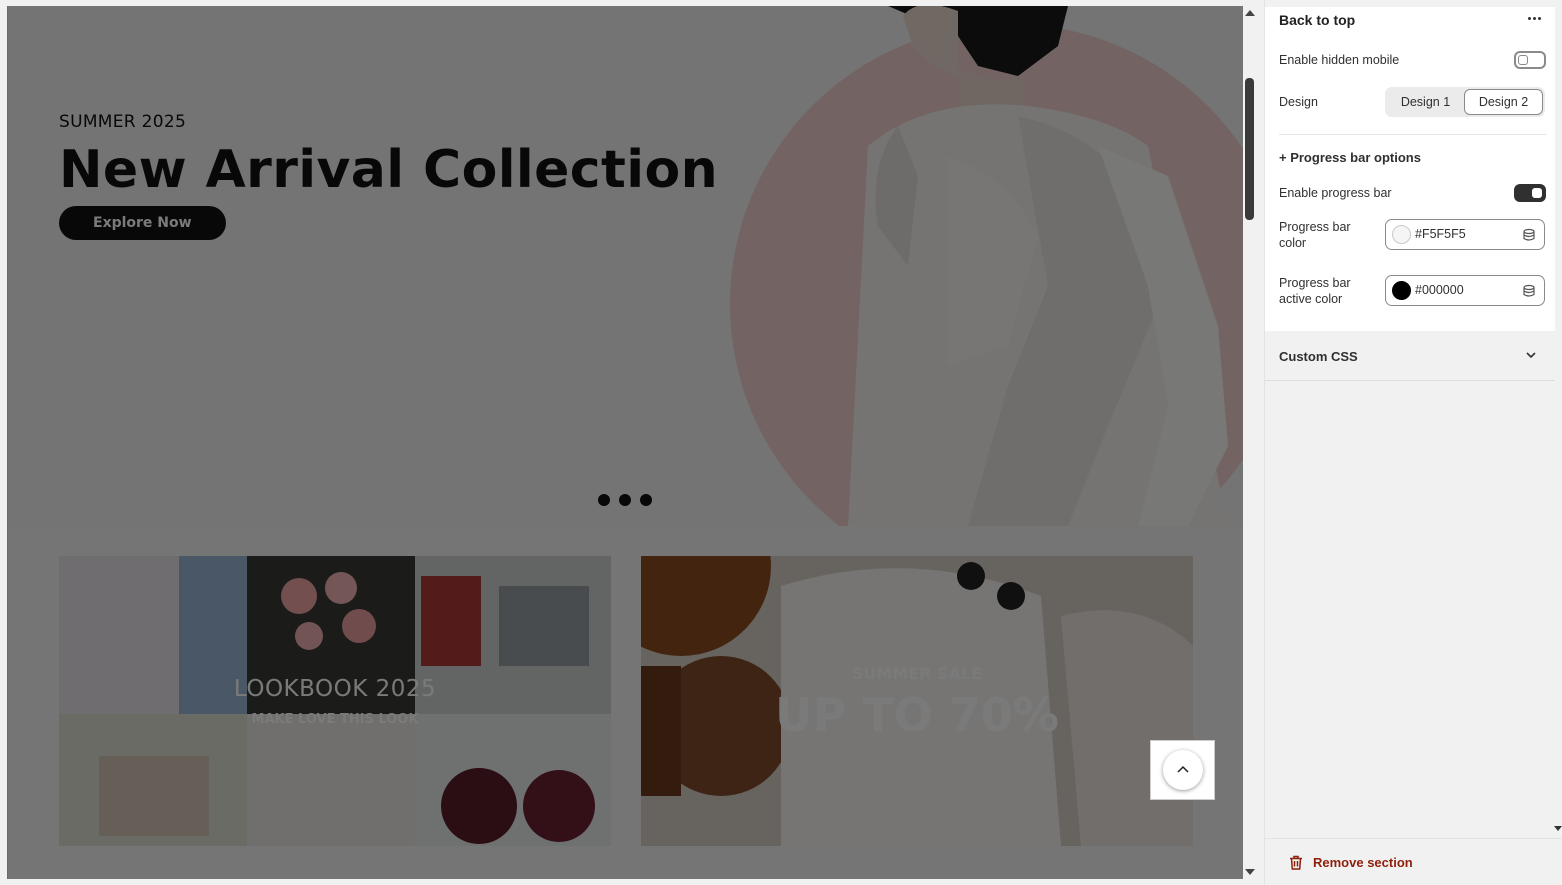 The height and width of the screenshot is (885, 1562). What do you see at coordinates (1530, 193) in the screenshot?
I see `enable-progress-bar-toggle` at bounding box center [1530, 193].